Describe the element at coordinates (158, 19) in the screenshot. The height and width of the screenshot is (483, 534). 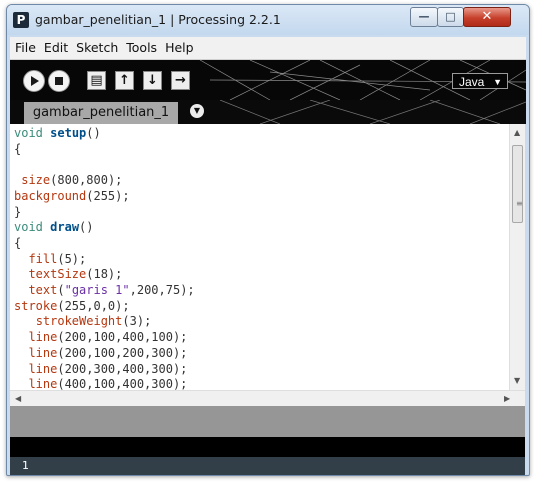
I see `window-title: gambar_penelitian_1 | Processing 2.2.1` at that location.